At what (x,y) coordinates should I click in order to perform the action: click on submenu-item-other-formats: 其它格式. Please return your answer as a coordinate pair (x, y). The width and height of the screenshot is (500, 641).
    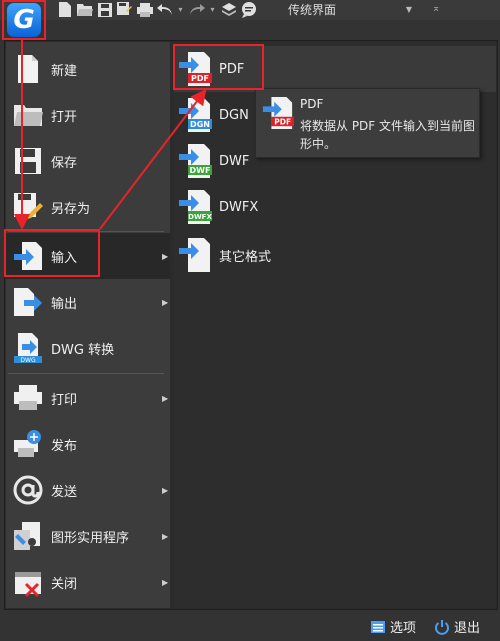
    Looking at the image, I should click on (335, 255).